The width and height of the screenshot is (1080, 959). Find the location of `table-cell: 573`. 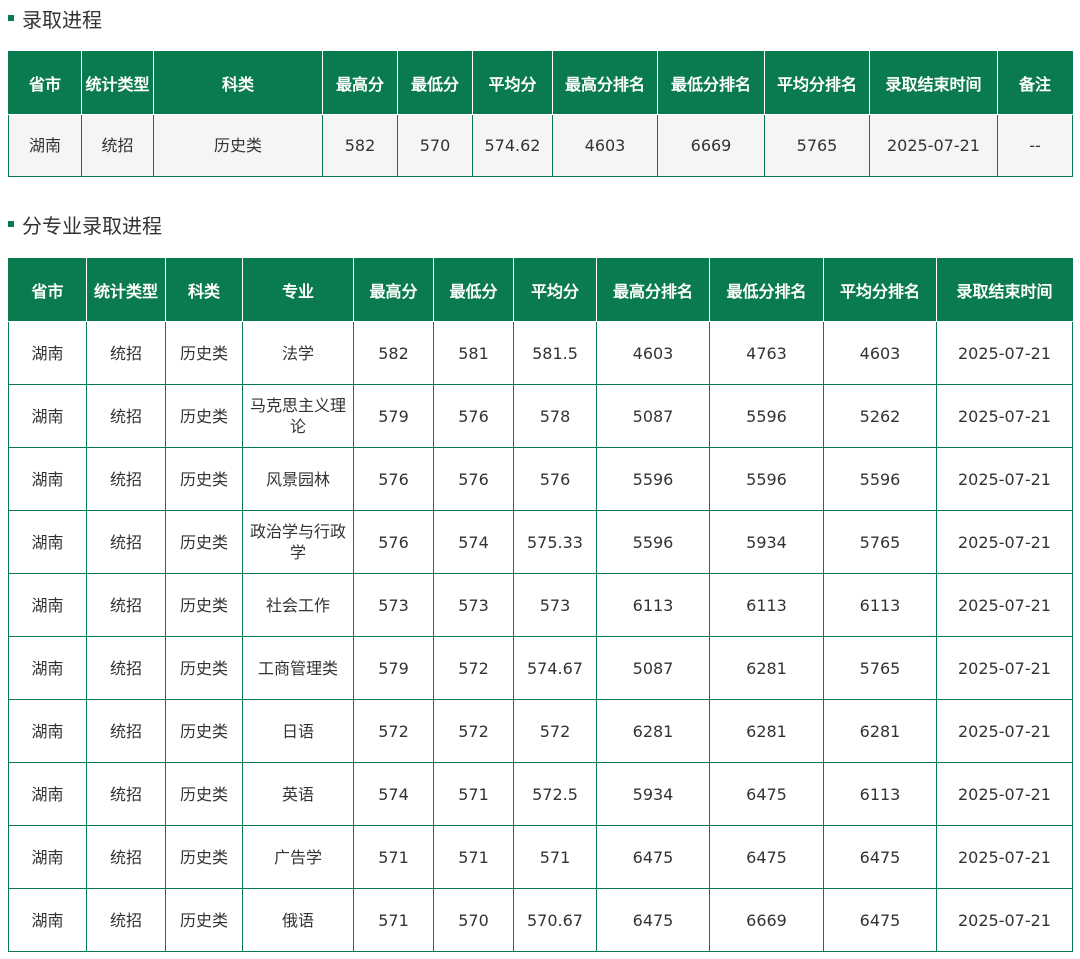

table-cell: 573 is located at coordinates (473, 605).